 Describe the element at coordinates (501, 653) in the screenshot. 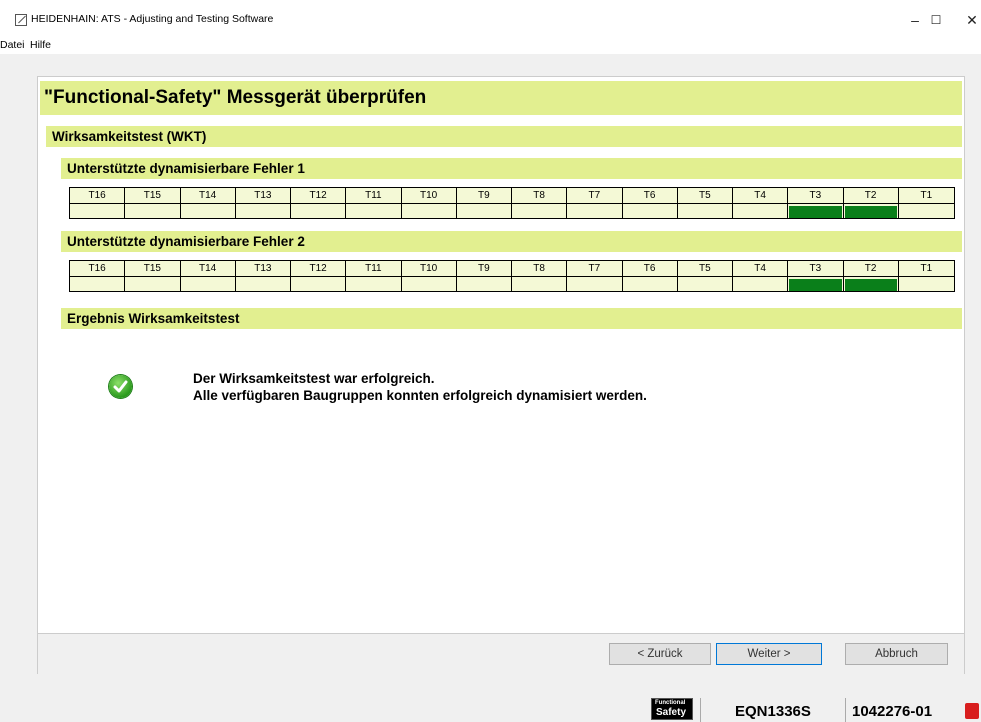

I see `button-bar` at that location.